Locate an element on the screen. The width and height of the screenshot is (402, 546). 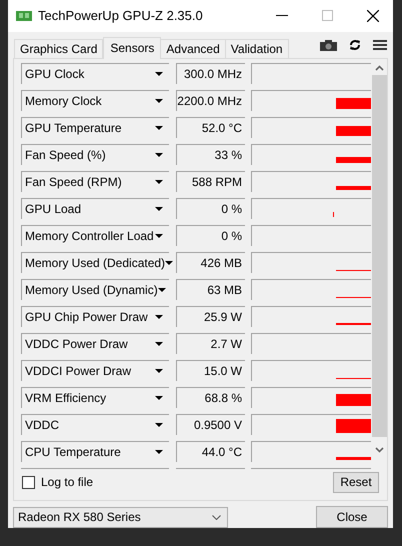
sensor-value: 25.9 W is located at coordinates (210, 316).